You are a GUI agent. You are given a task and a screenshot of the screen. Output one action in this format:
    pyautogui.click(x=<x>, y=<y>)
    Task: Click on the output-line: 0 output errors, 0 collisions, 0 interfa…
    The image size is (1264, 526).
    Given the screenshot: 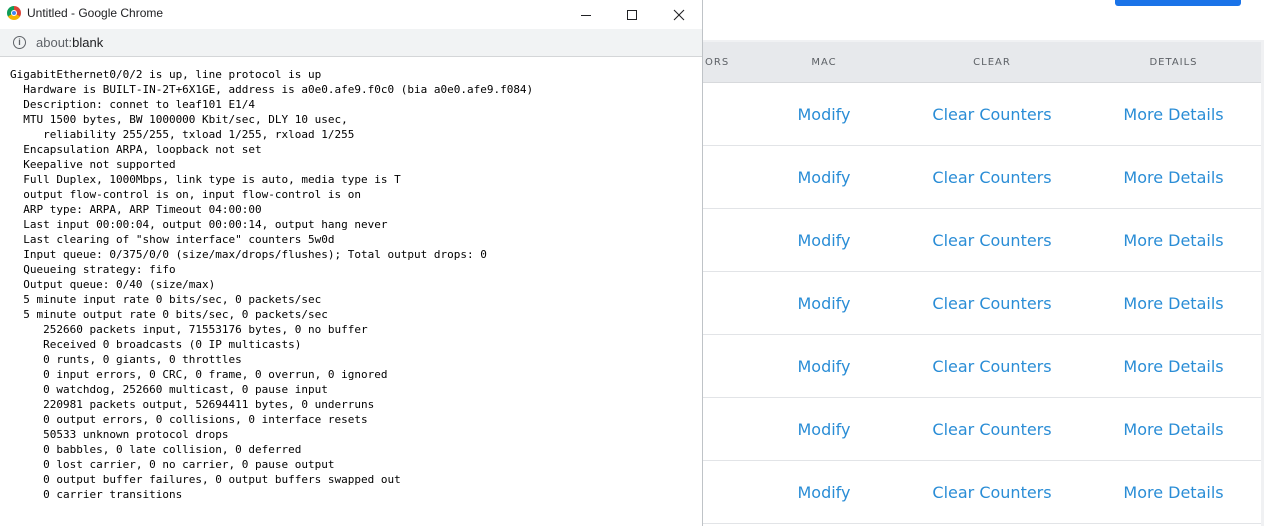 What is the action you would take?
    pyautogui.click(x=189, y=419)
    